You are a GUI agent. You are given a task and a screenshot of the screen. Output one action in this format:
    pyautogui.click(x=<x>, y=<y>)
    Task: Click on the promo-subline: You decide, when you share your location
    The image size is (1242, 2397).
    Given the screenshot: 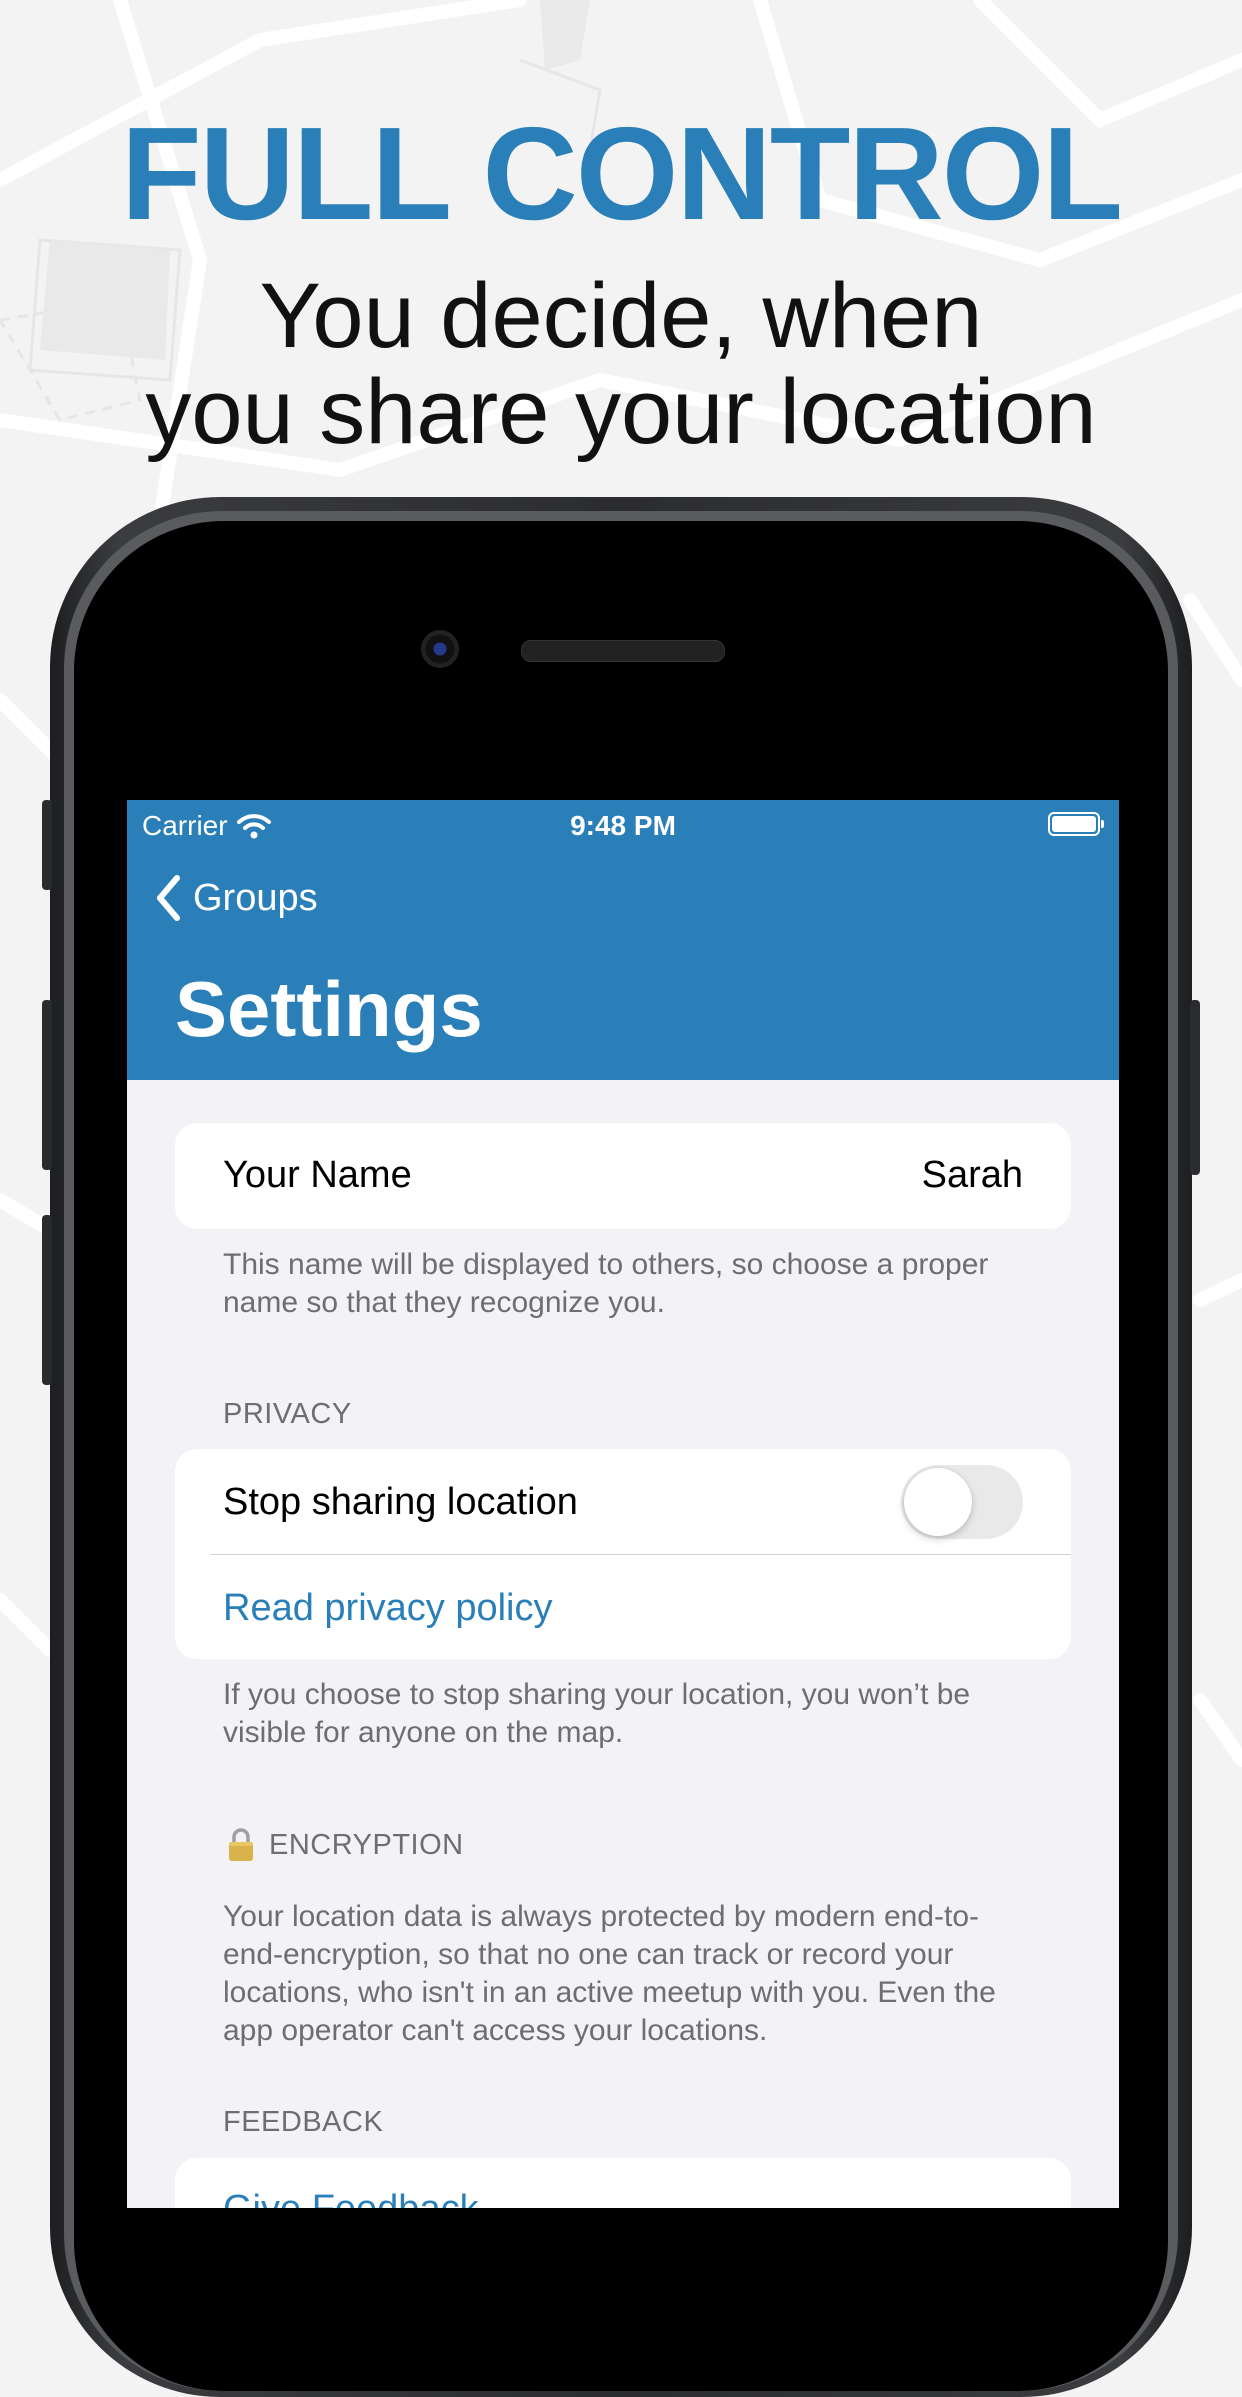 What is the action you would take?
    pyautogui.click(x=621, y=364)
    